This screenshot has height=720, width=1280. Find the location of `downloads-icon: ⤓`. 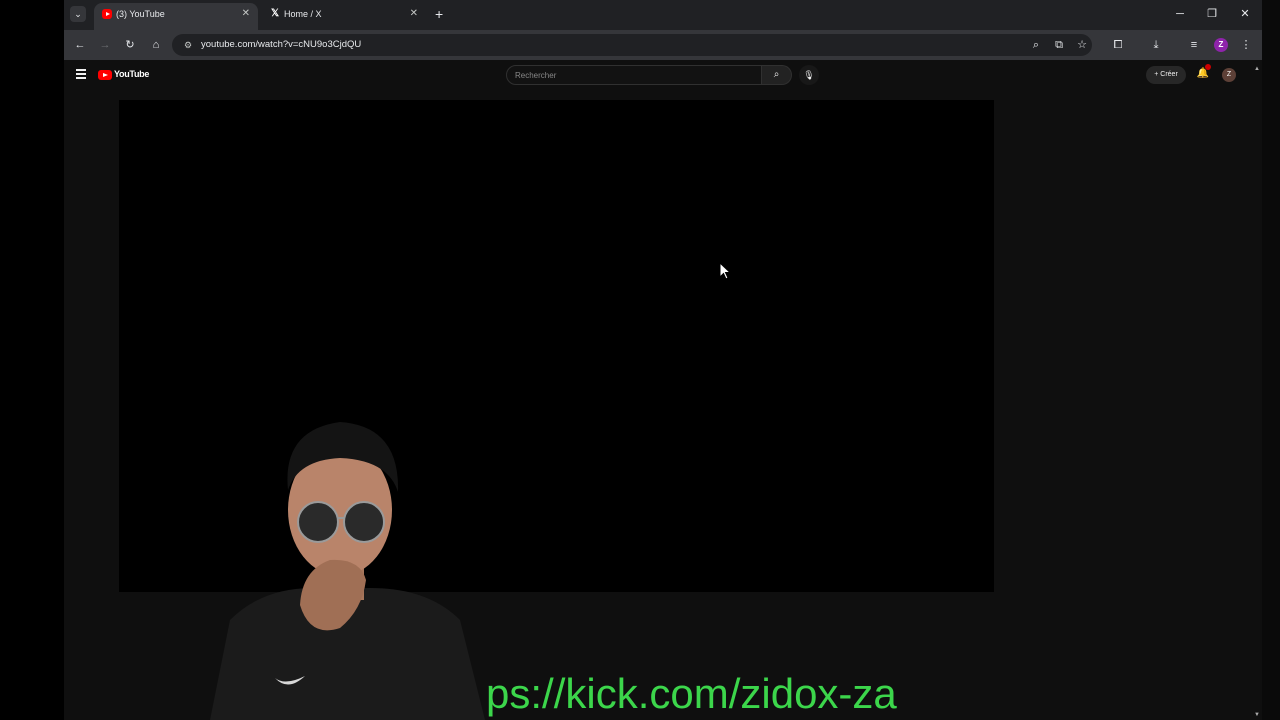

downloads-icon: ⤓ is located at coordinates (1156, 45).